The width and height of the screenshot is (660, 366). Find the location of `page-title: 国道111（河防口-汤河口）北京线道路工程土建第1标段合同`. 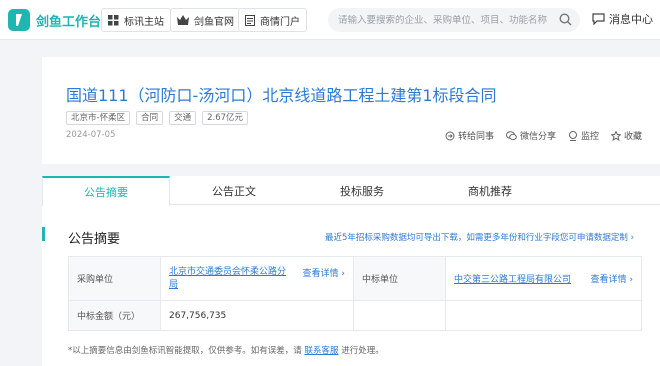

page-title: 国道111（河防口-汤河口）北京线道路工程土建第1标段合同 is located at coordinates (281, 95).